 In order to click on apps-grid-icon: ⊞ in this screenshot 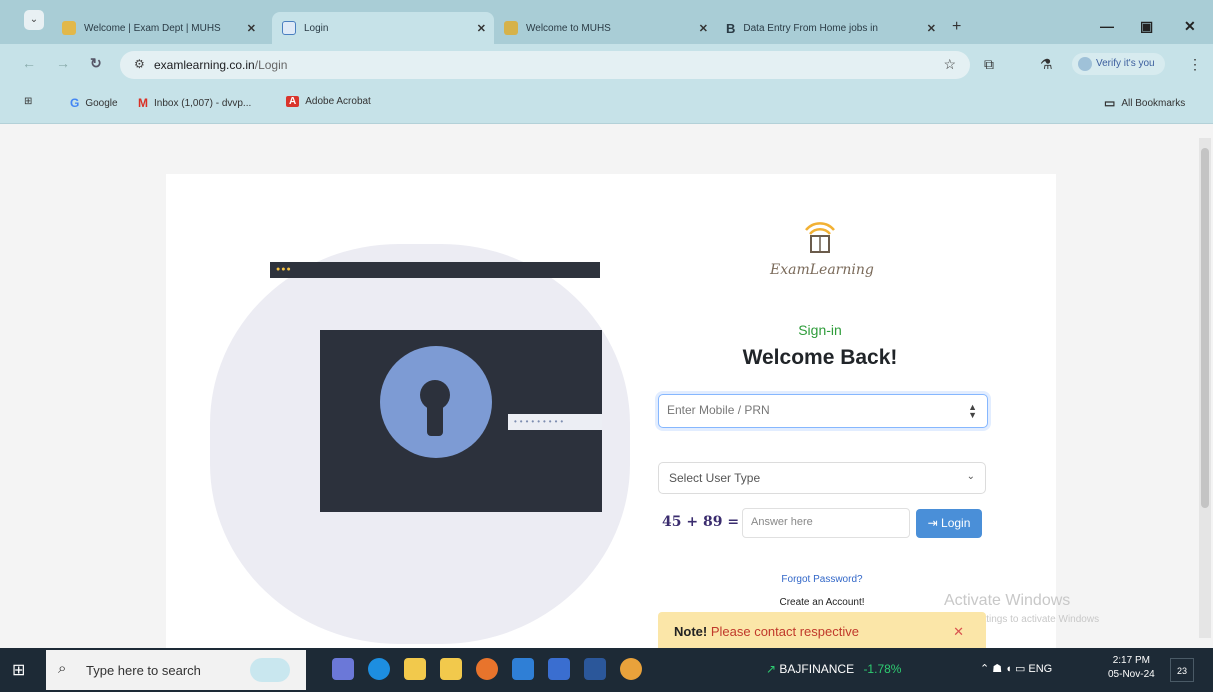, I will do `click(28, 101)`.